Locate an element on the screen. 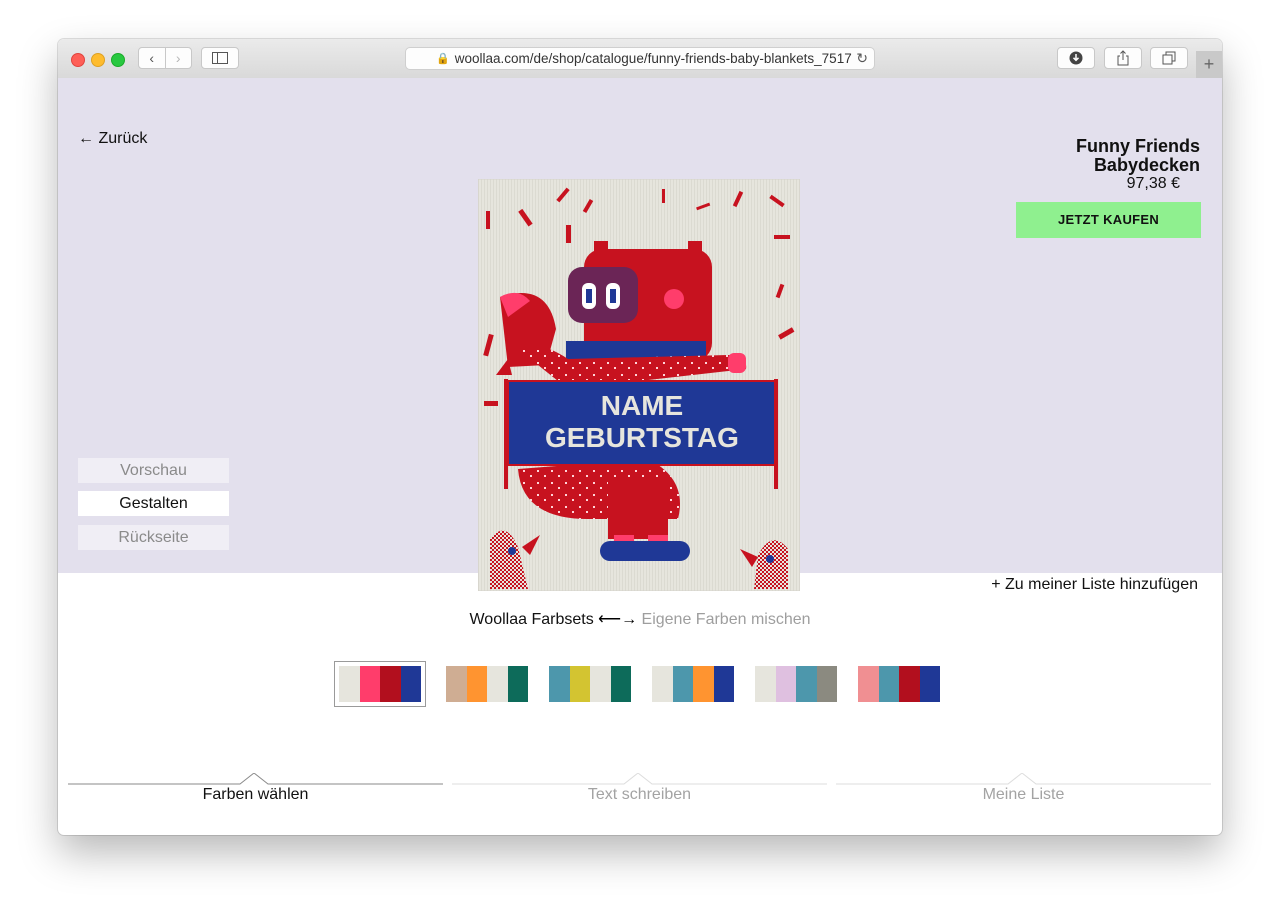 The width and height of the screenshot is (1280, 912). history-nav: ‹ › is located at coordinates (165, 58).